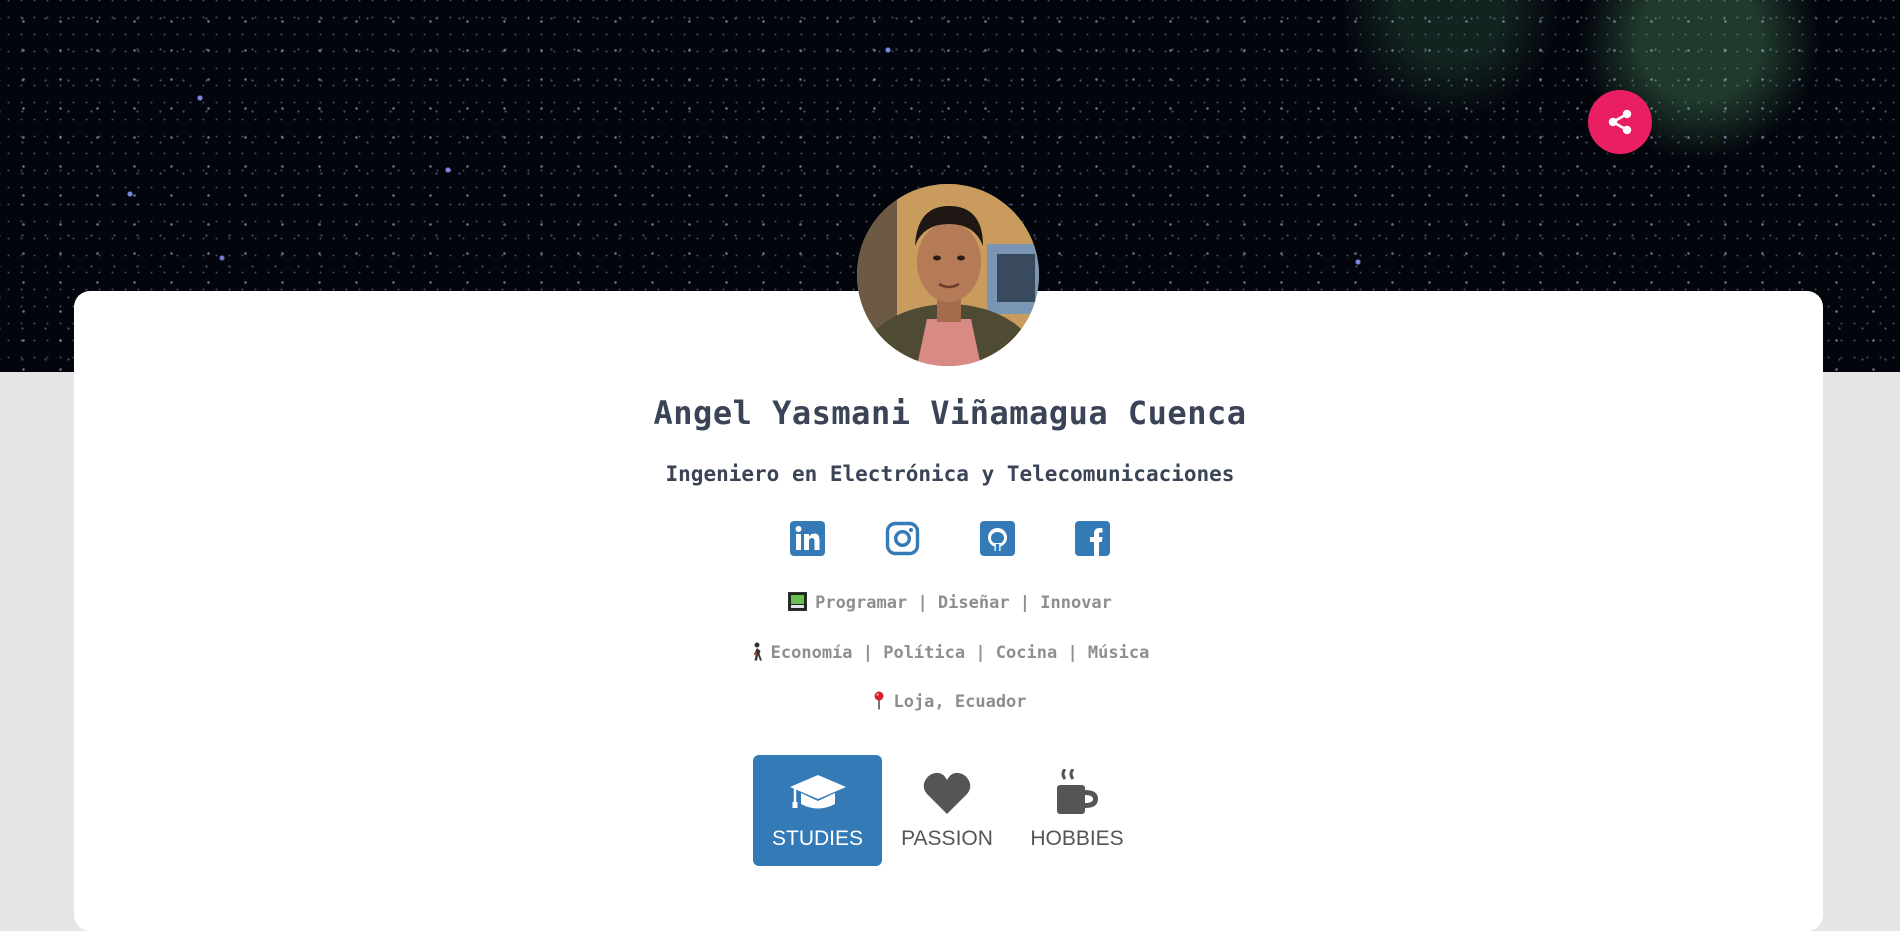 The width and height of the screenshot is (1900, 931). I want to click on person-walking-icon, so click(757, 654).